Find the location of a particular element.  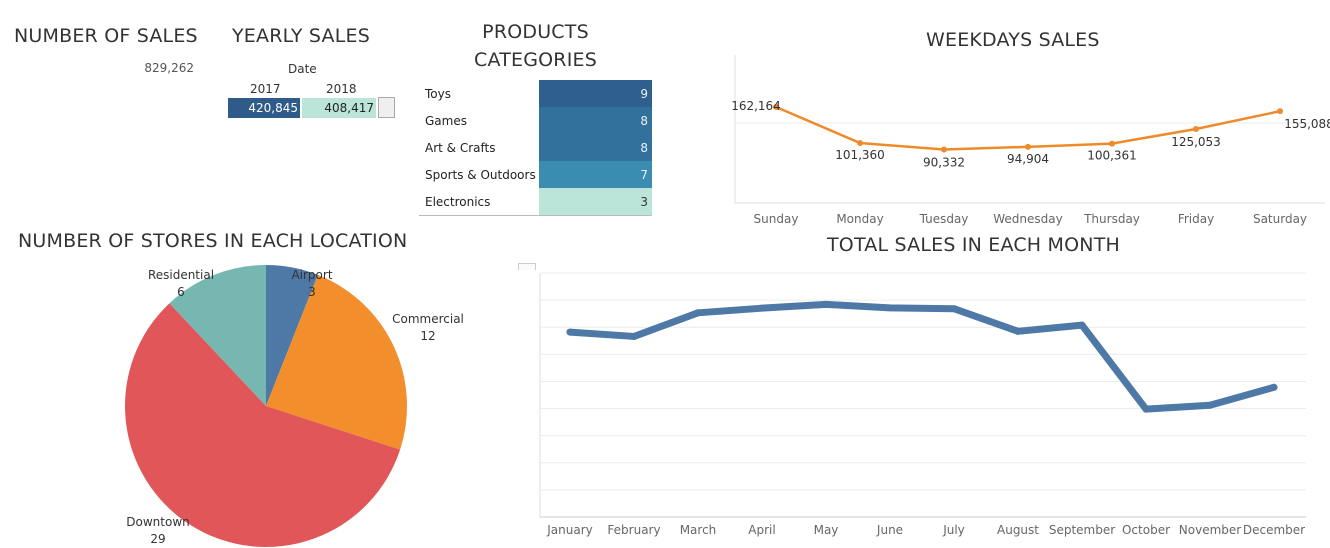

month-tick-label: January is located at coordinates (569, 530).